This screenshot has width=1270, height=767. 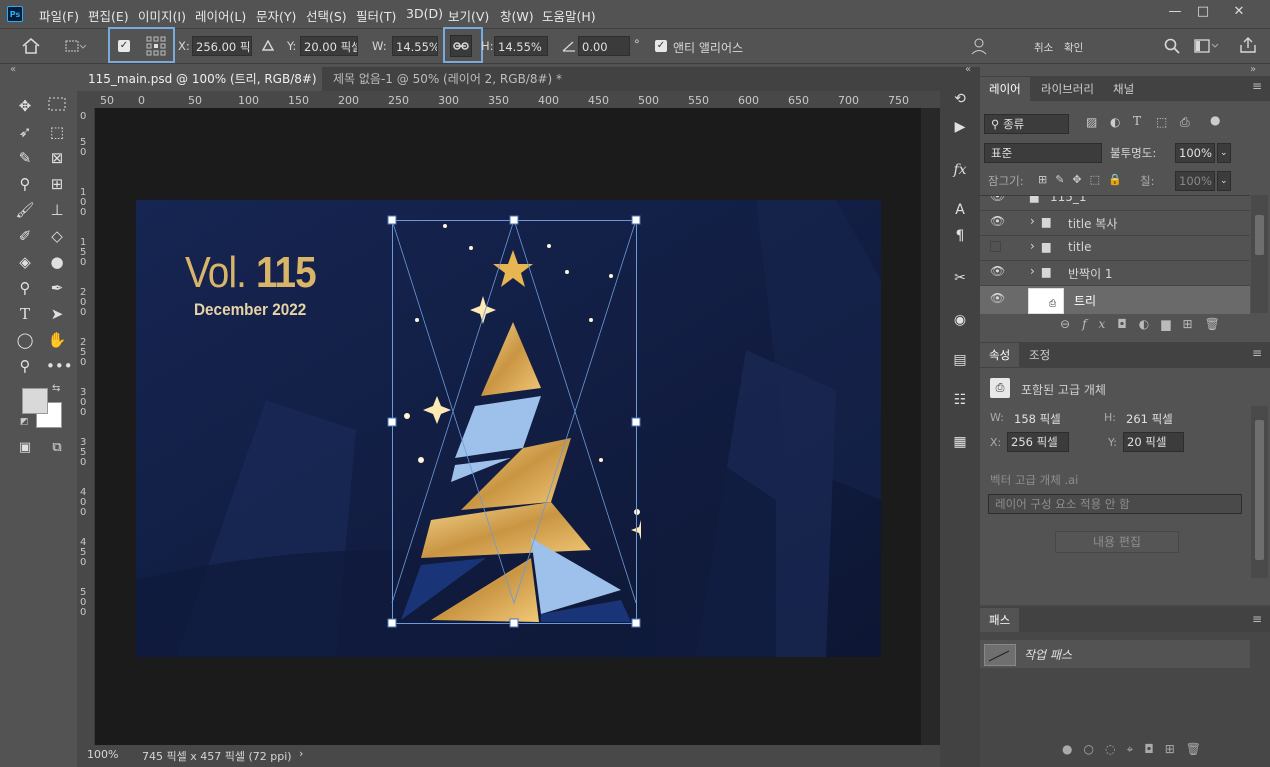 What do you see at coordinates (25, 184) in the screenshot?
I see `eyedropper-tool-icon: ⚲` at bounding box center [25, 184].